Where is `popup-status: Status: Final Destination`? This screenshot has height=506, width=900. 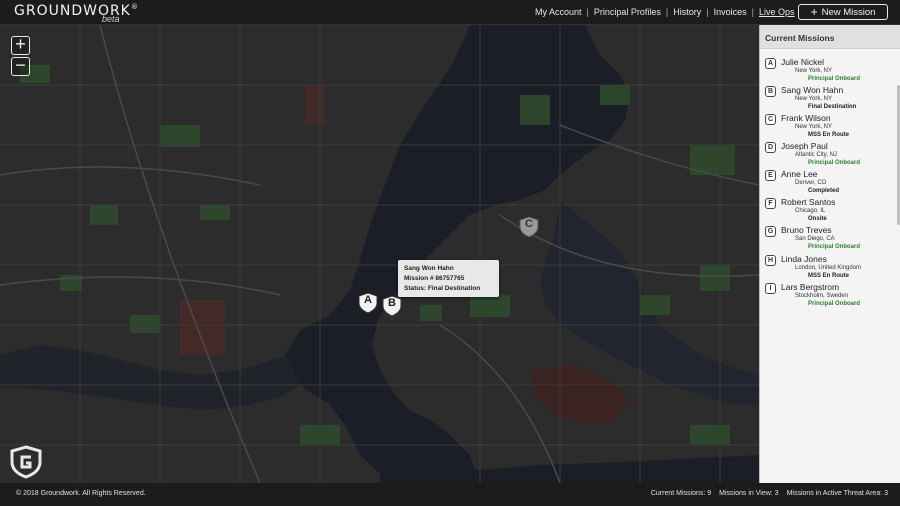
popup-status: Status: Final Destination is located at coordinates (442, 288).